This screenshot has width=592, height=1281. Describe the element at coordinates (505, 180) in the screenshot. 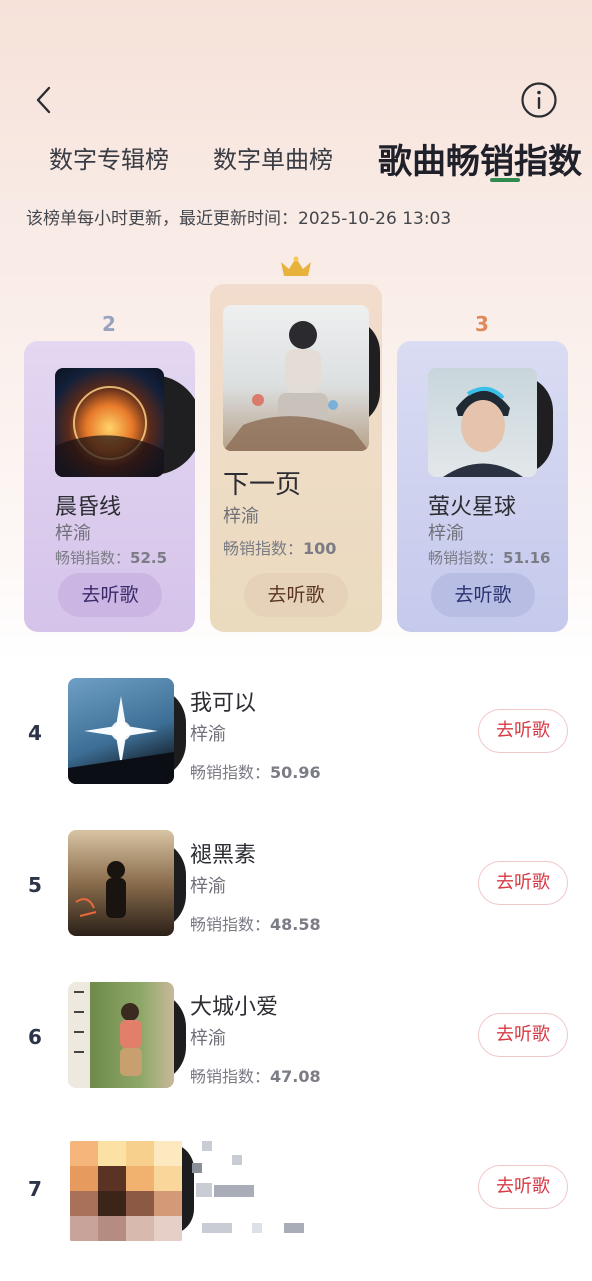

I see `active-tab-underline` at that location.